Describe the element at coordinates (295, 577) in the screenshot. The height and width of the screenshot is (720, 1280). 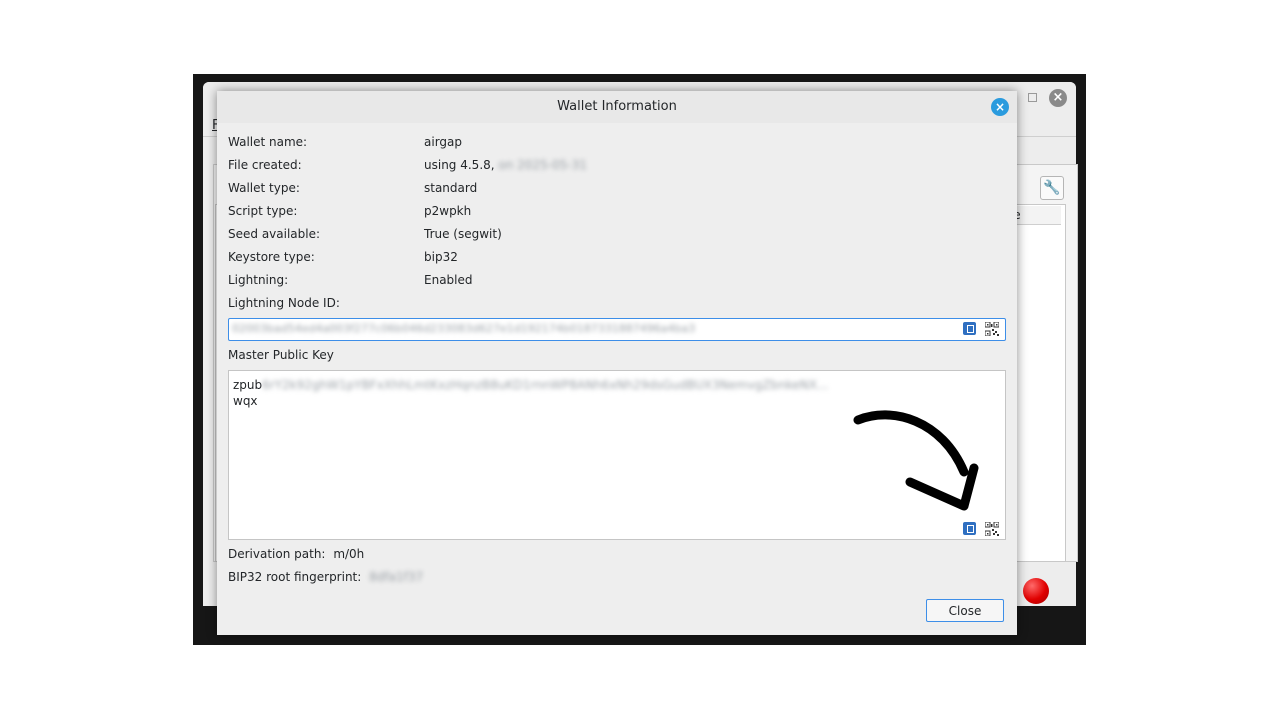
I see `fingerprint-label: BIP32 root fingerprint:` at that location.